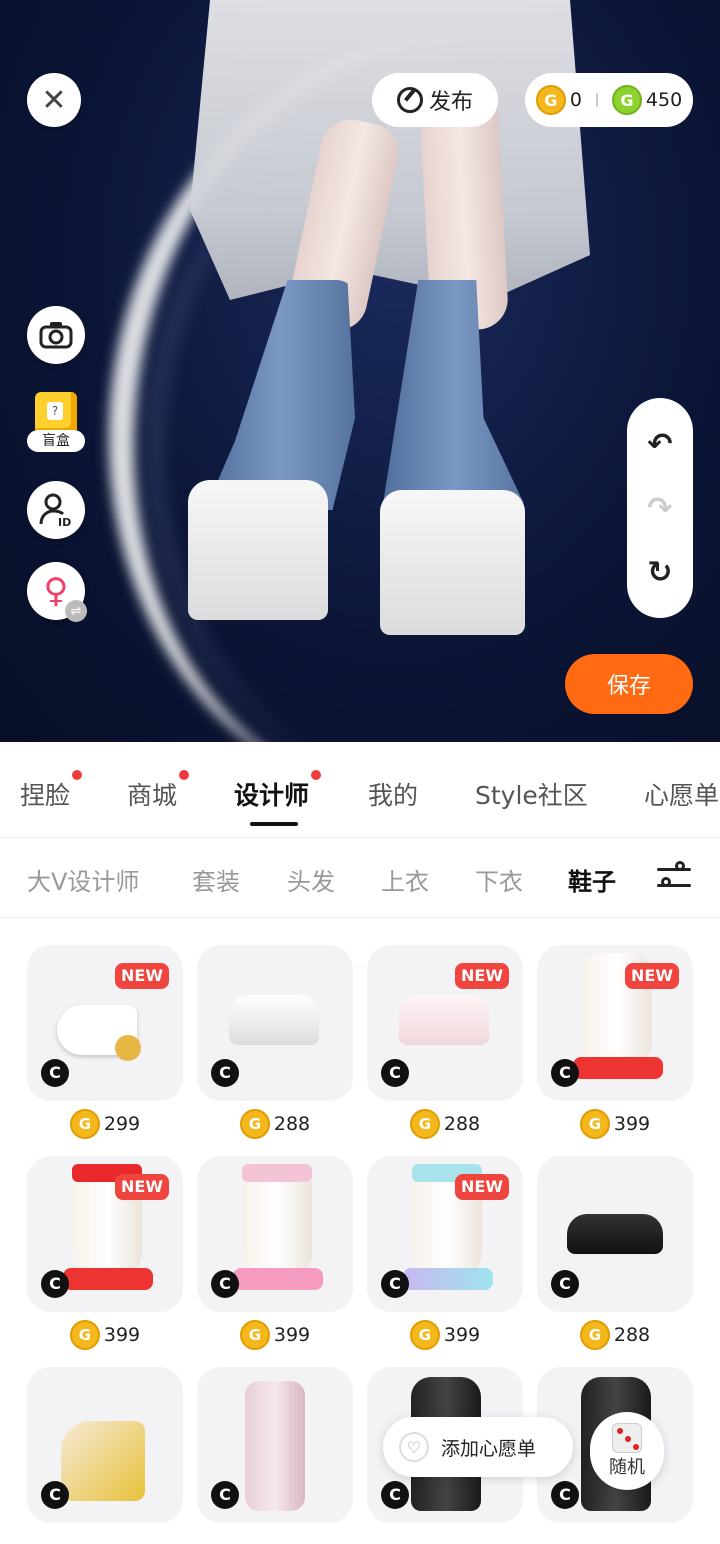  I want to click on filter-icon, so click(674, 877).